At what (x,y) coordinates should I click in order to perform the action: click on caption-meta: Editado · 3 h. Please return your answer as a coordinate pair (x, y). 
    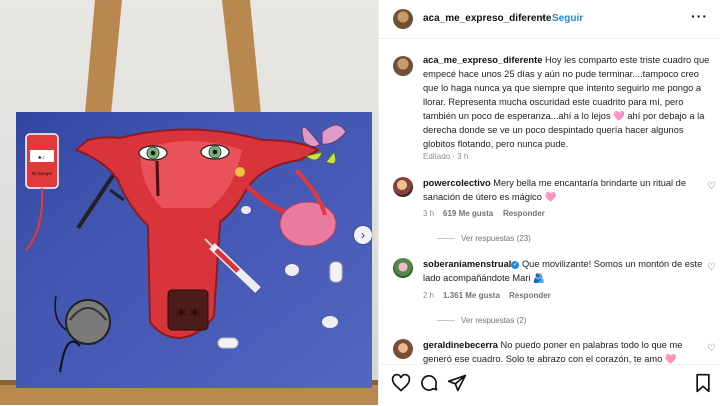
    Looking at the image, I should click on (446, 156).